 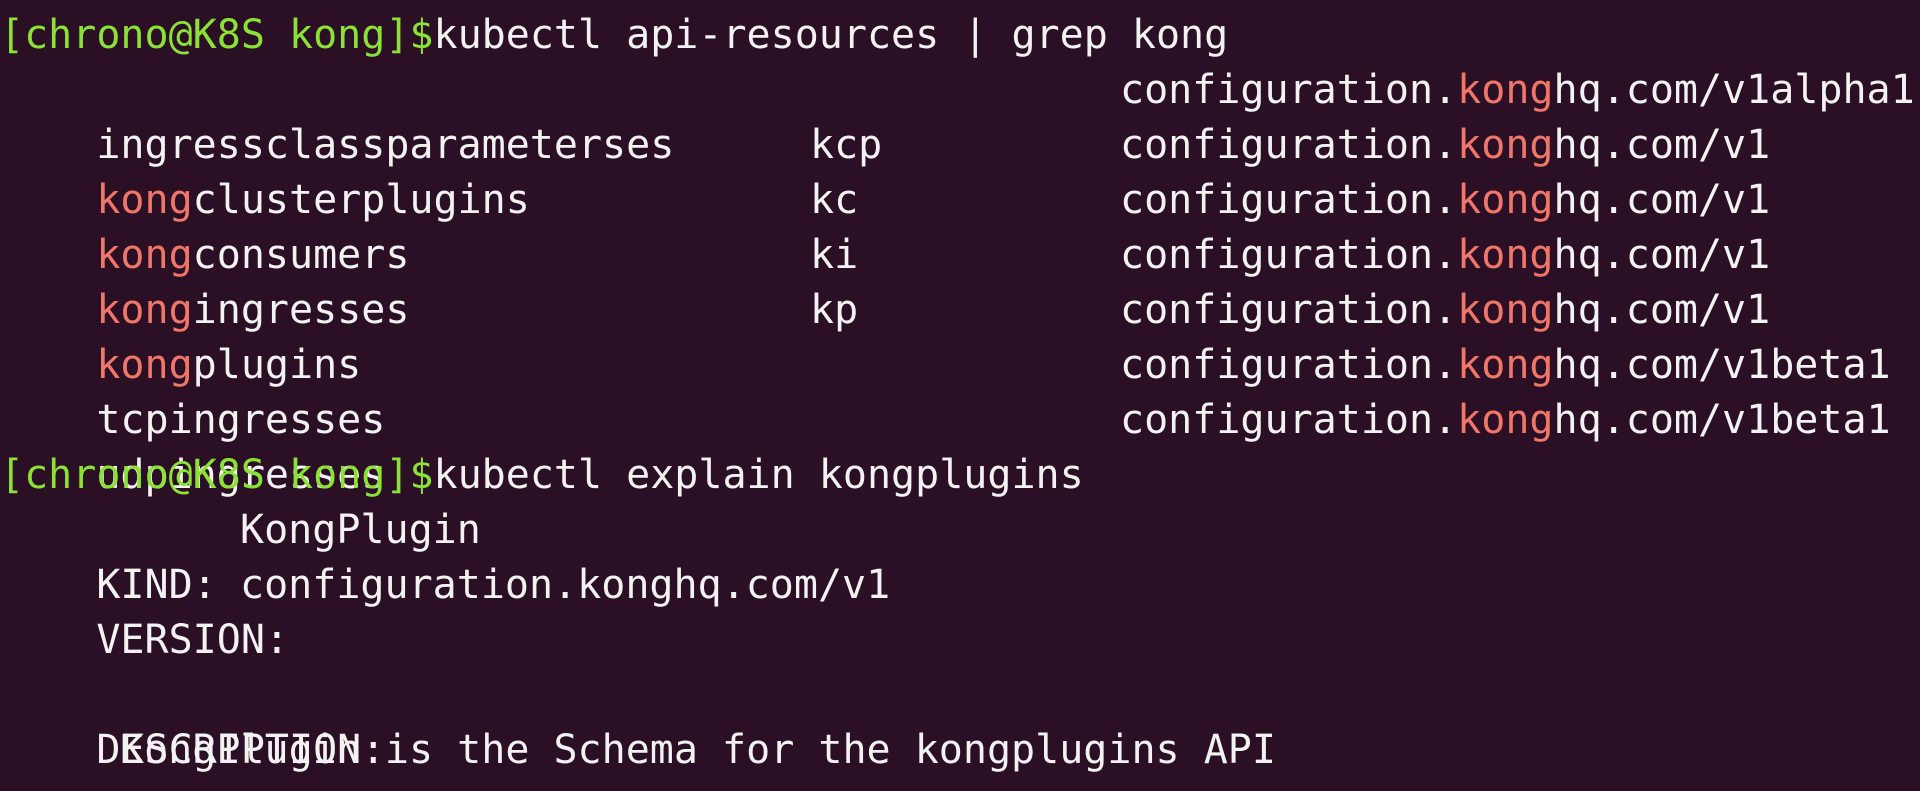 I want to click on command-text: kubectl api-resources | grep kong, so click(x=831, y=35).